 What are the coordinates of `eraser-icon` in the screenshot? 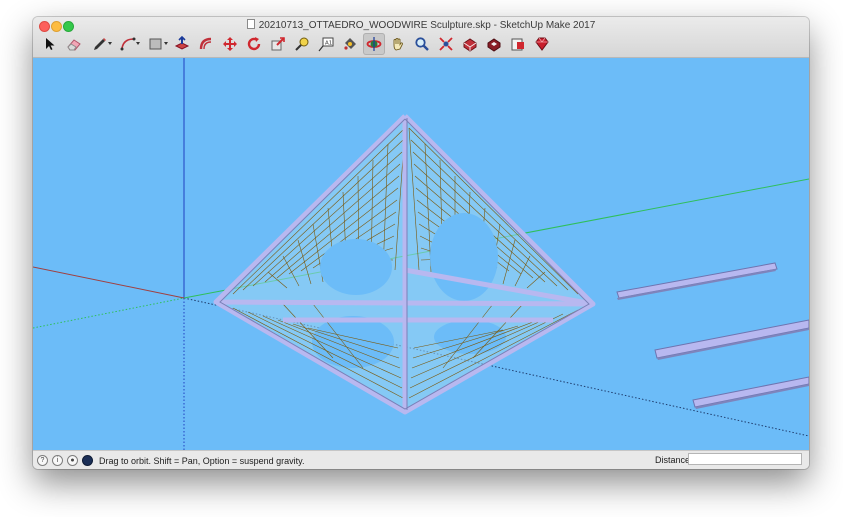 It's located at (74, 45).